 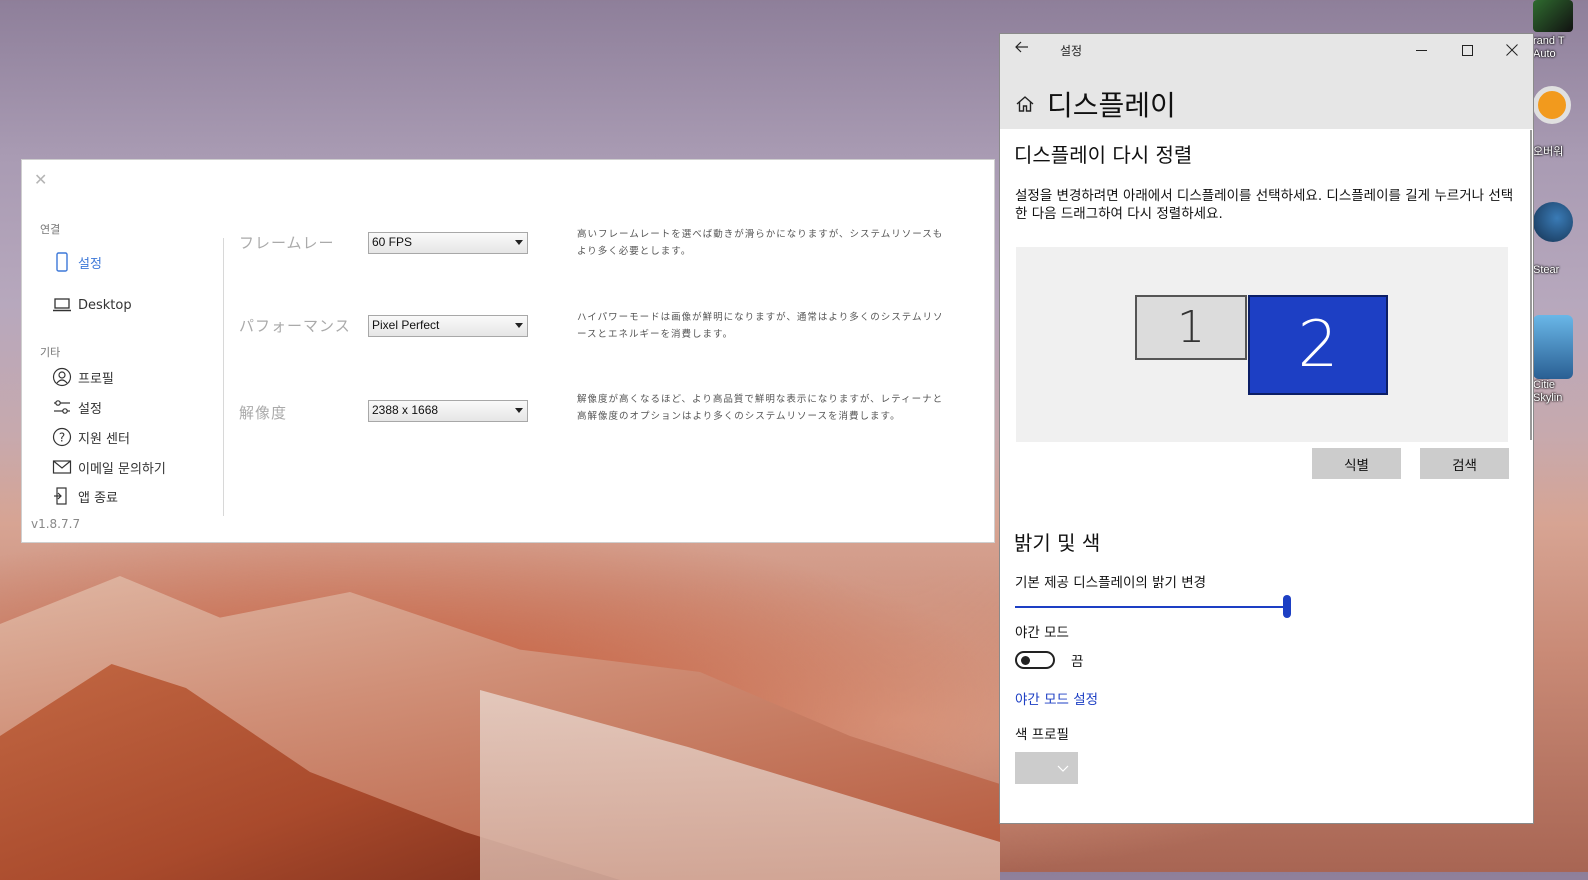 What do you see at coordinates (1553, 222) in the screenshot?
I see `steam-icon` at bounding box center [1553, 222].